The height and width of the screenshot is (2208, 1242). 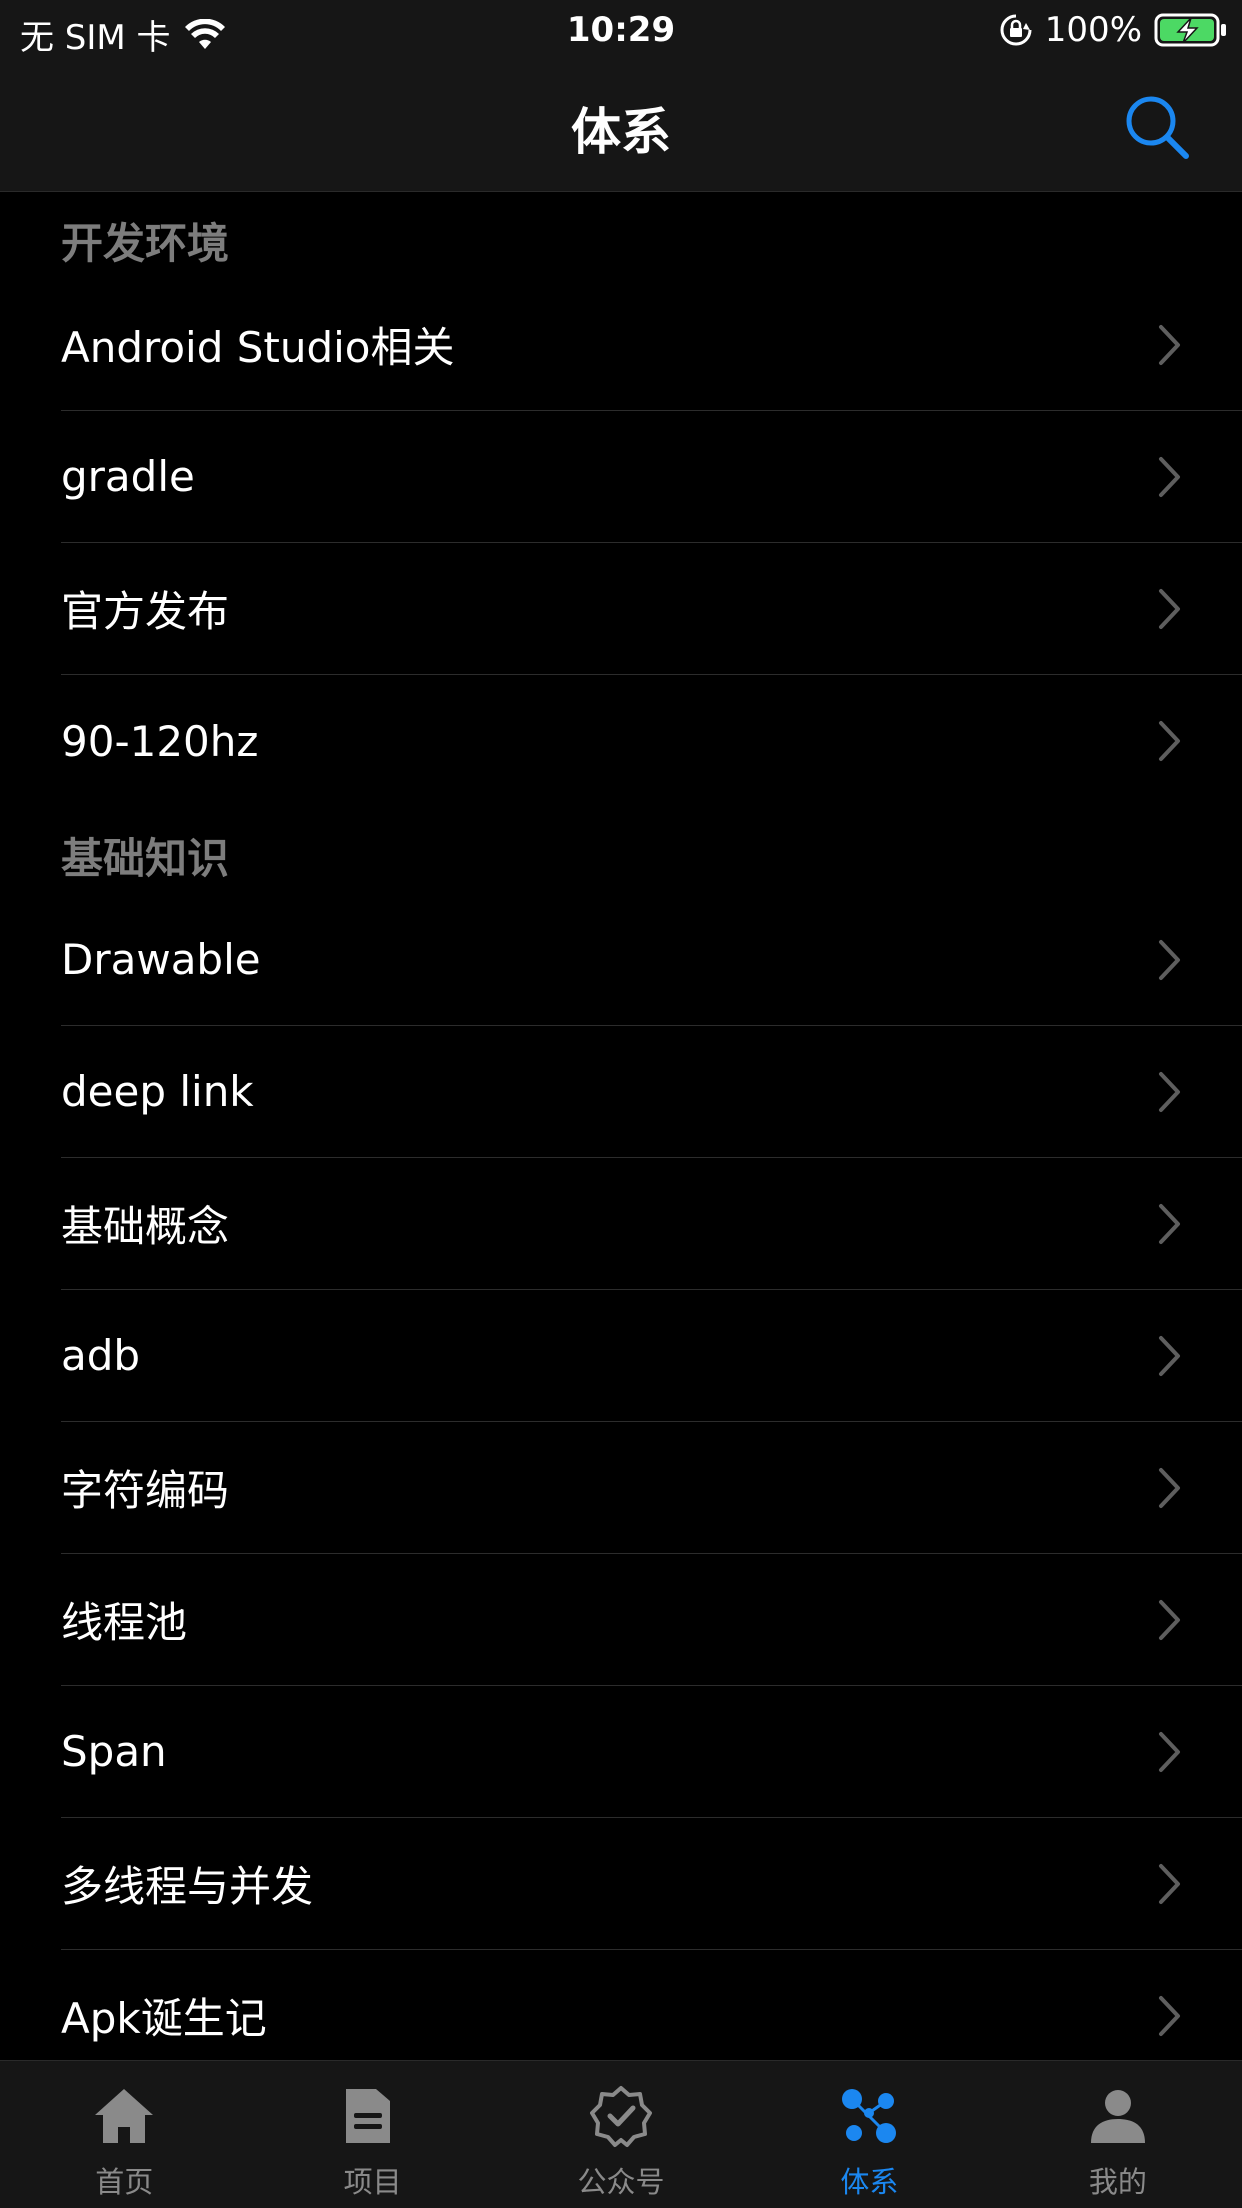 What do you see at coordinates (145, 858) in the screenshot?
I see `section-header: 基础知识` at bounding box center [145, 858].